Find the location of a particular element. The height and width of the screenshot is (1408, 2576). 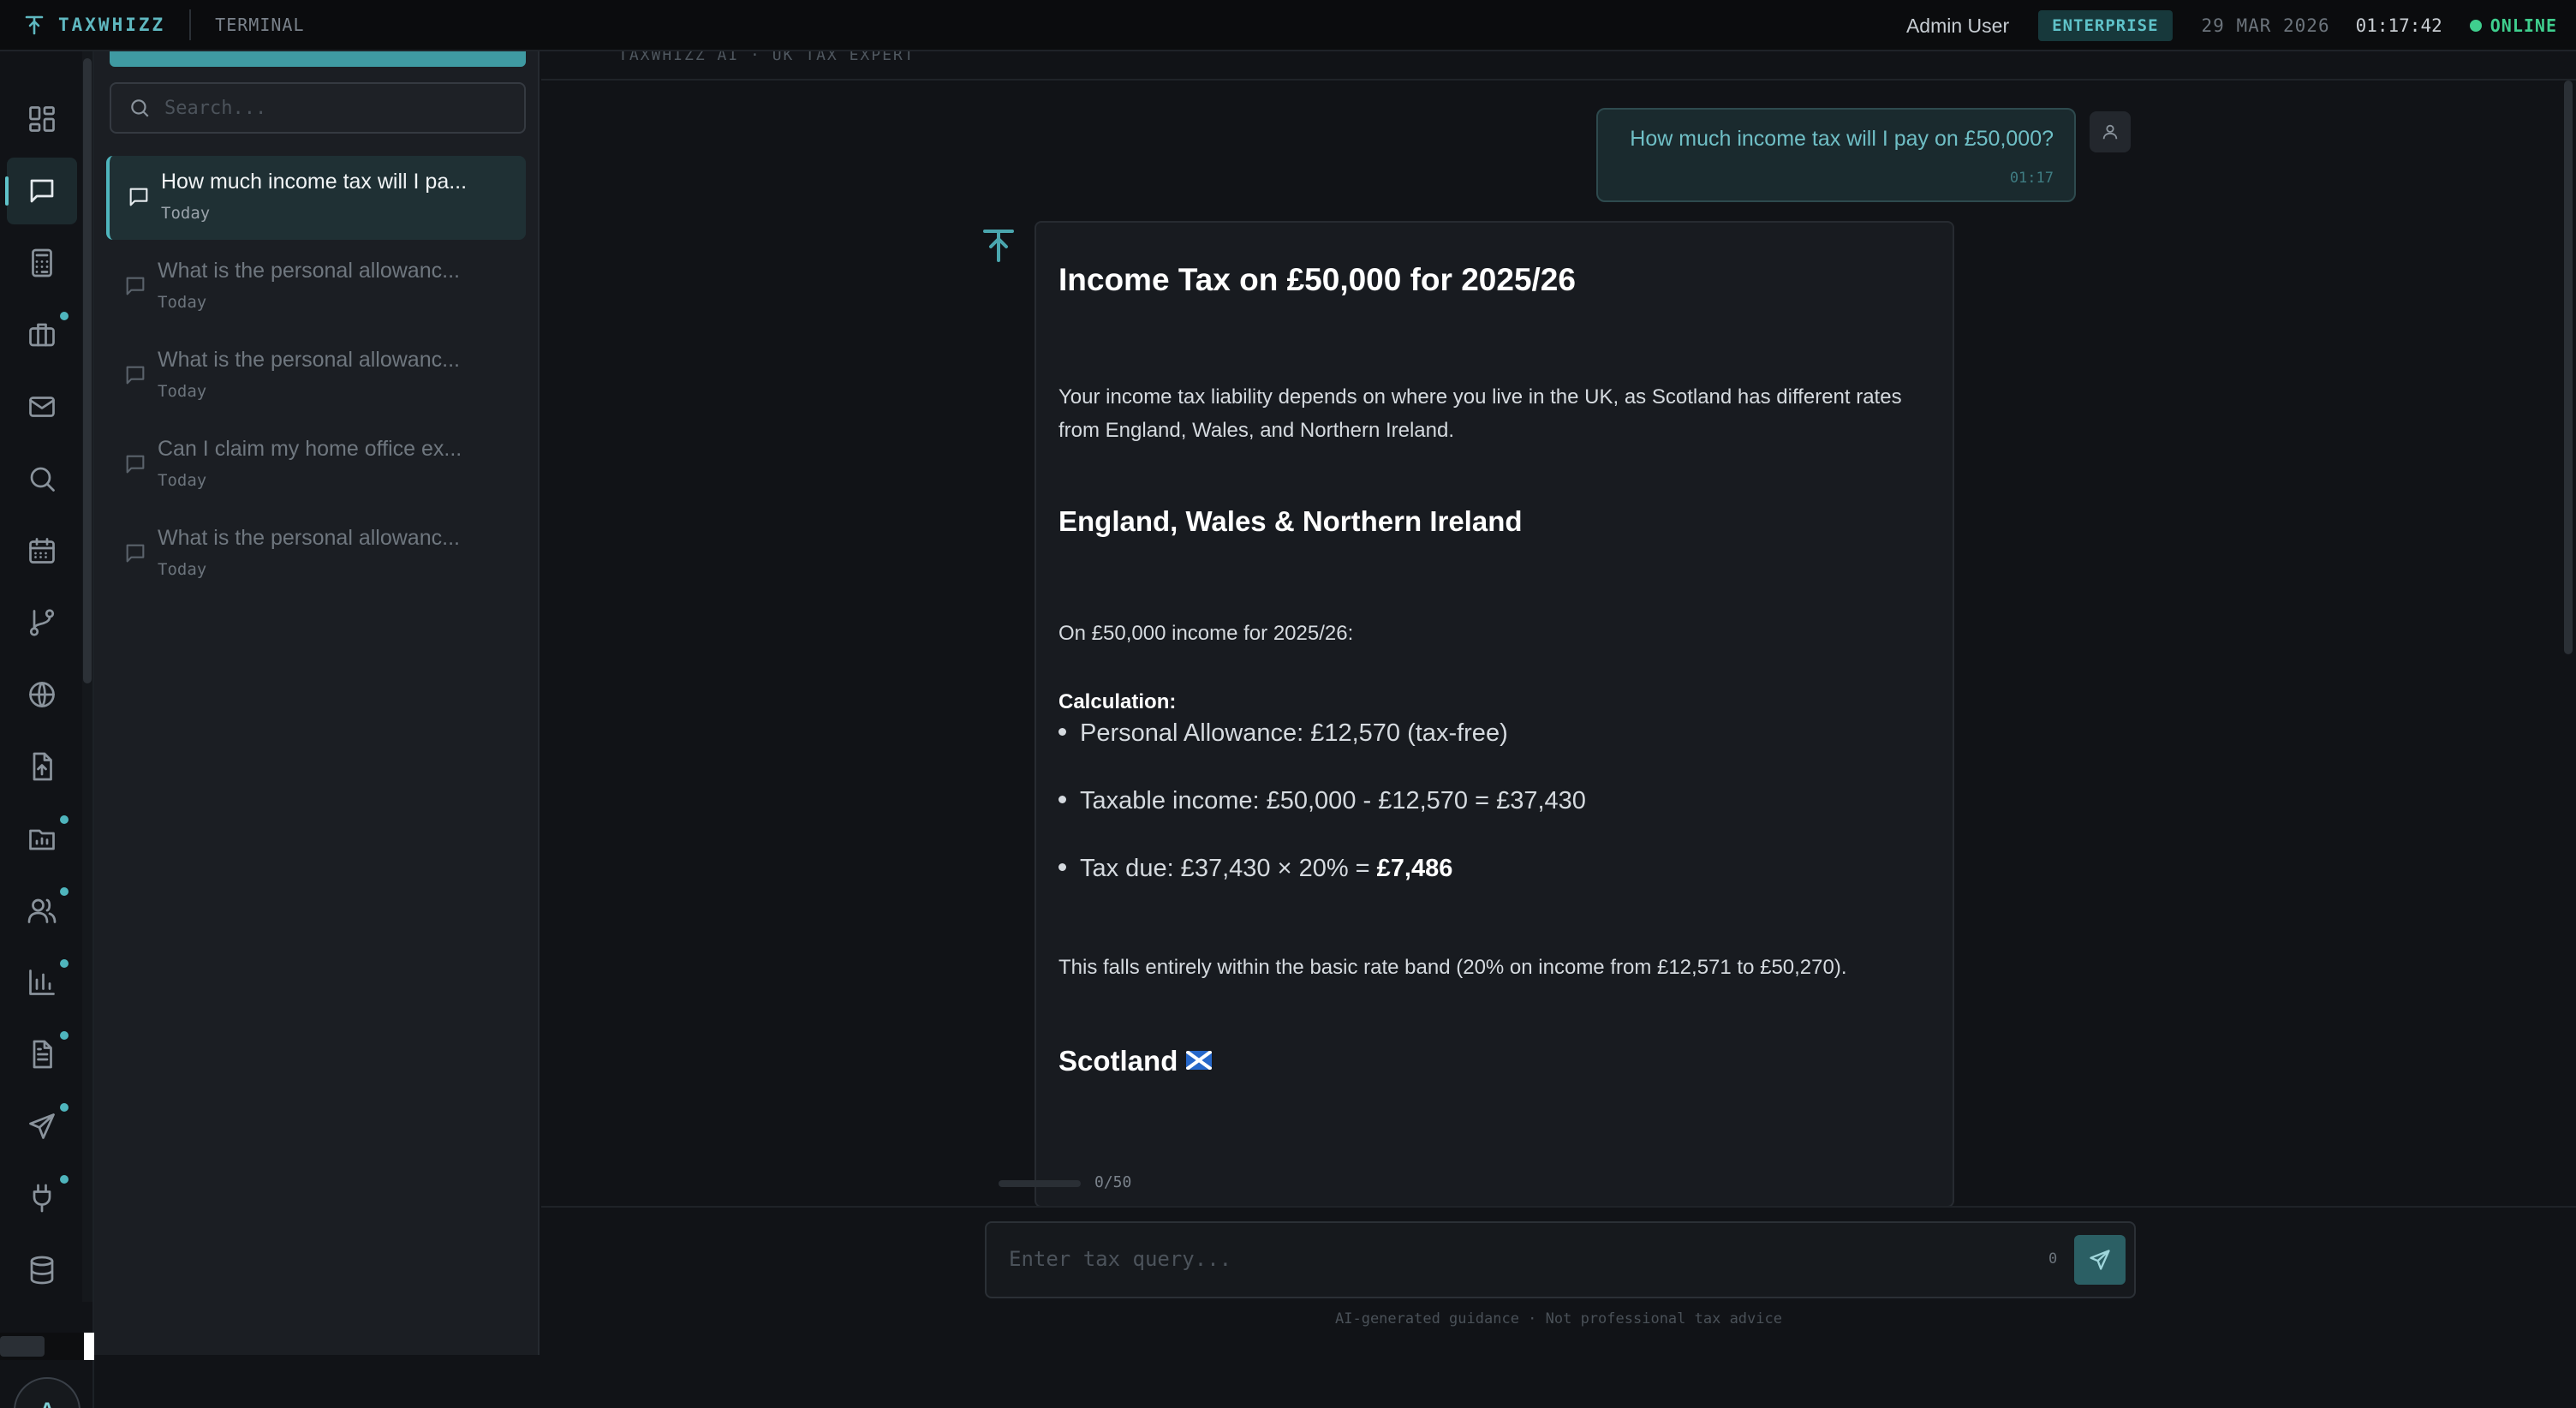

calculator-icon is located at coordinates (42, 262).